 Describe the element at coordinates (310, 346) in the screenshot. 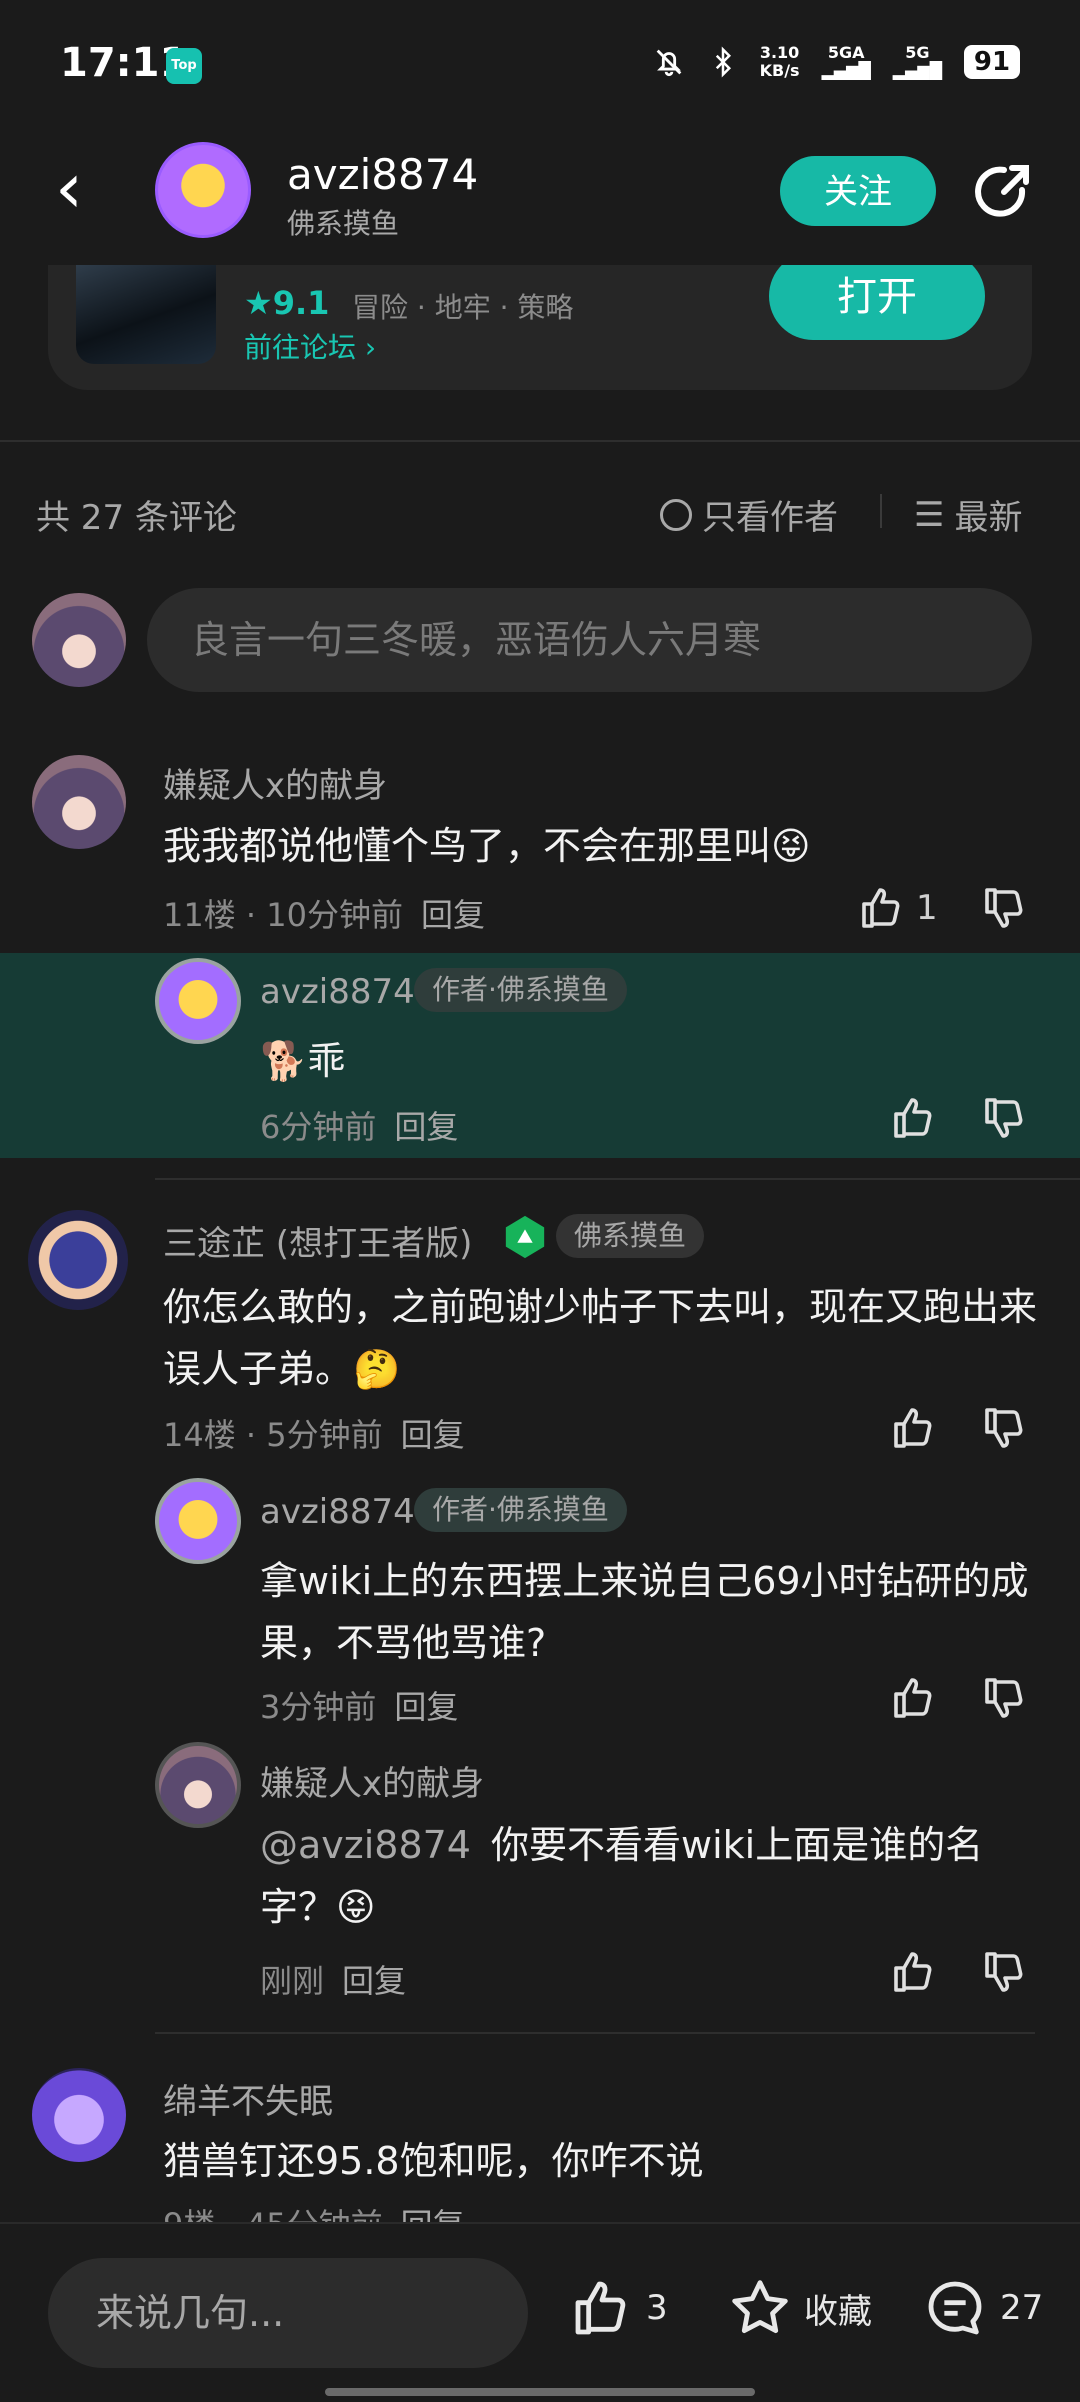

I see `forum-link: 前往论坛 ›` at that location.